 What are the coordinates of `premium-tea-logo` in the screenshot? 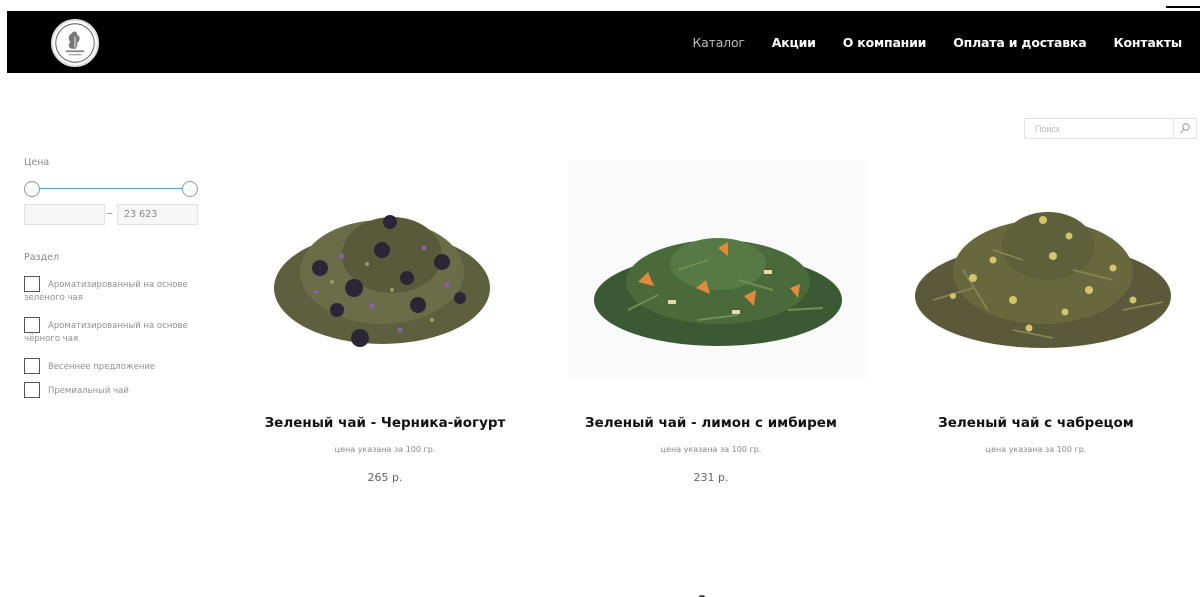 It's located at (75, 43).